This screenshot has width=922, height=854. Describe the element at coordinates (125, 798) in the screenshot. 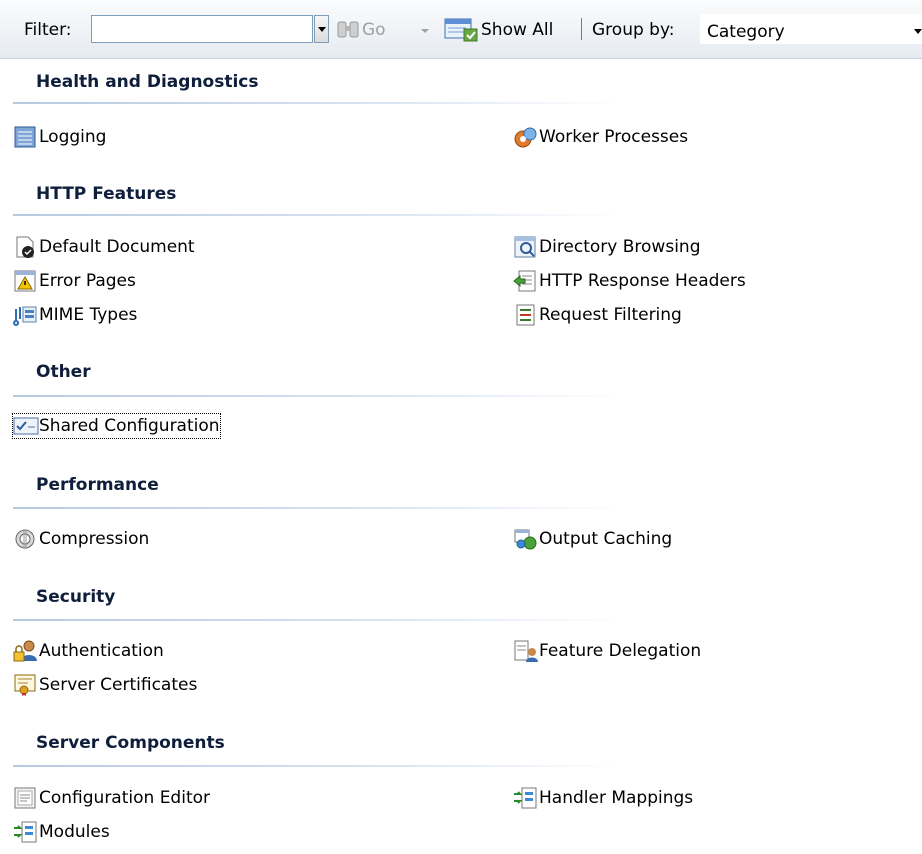

I see `feature-label: Configuration Editor` at that location.